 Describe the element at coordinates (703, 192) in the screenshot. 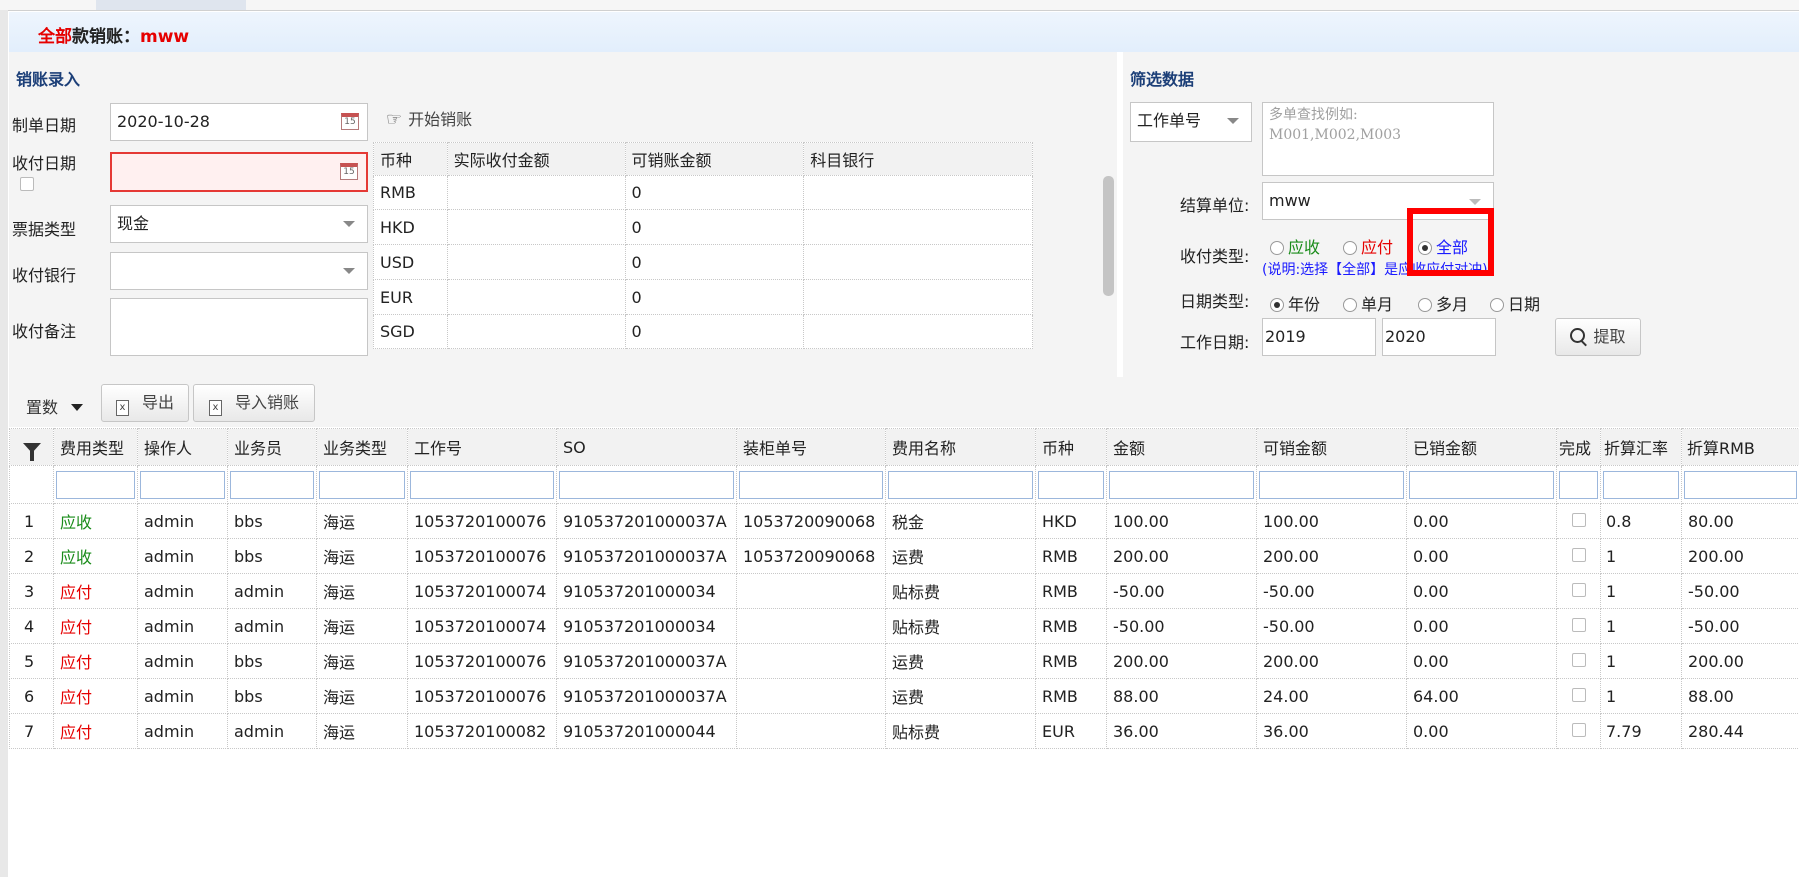

I see `currency-row: RMB 0` at that location.